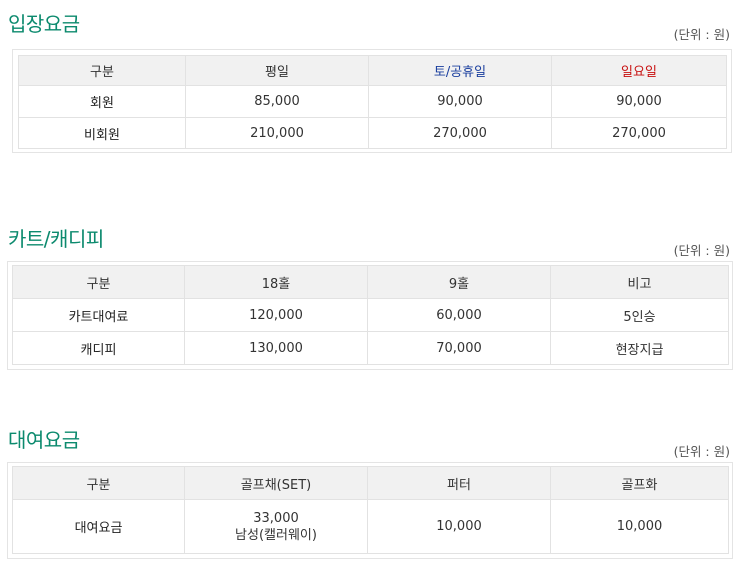 Image resolution: width=745 pixels, height=573 pixels. I want to click on rental-header-shoes: 골프화, so click(639, 483).